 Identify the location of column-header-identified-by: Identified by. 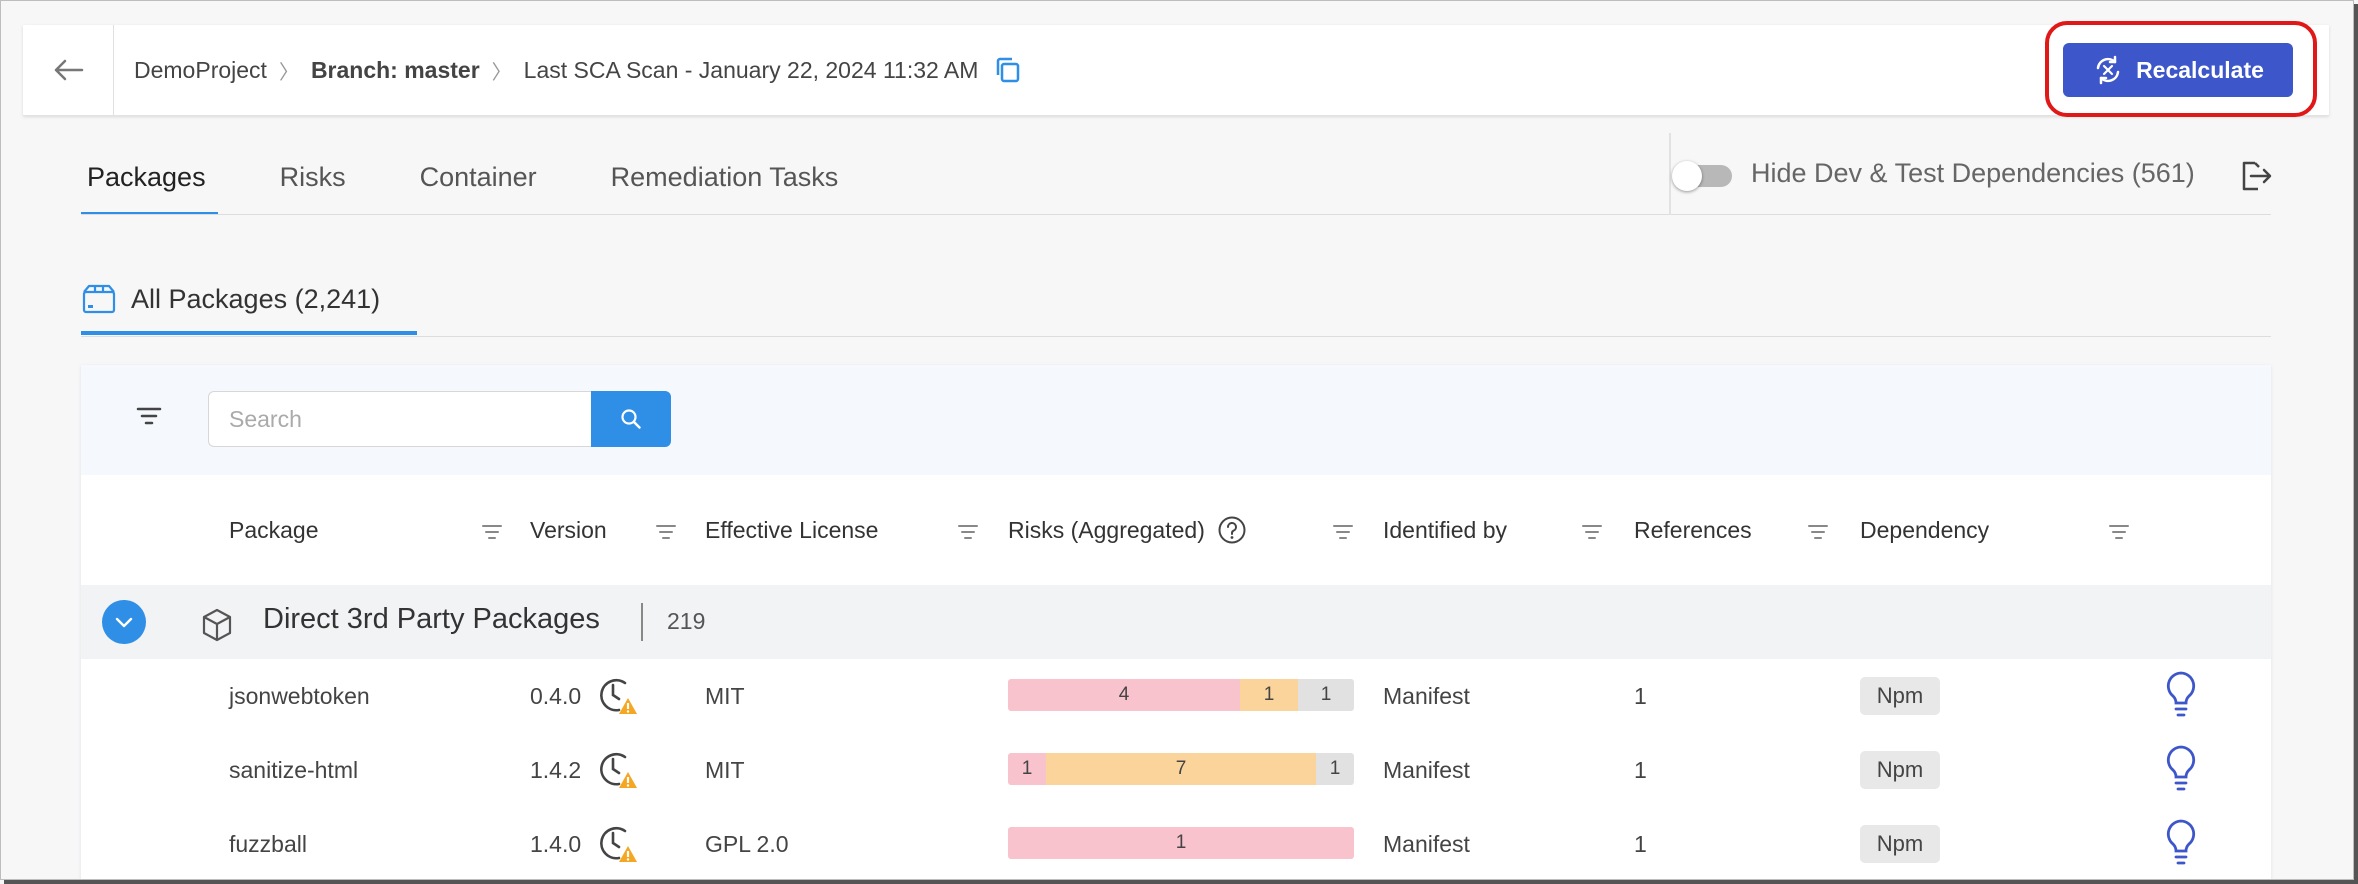
(1445, 530).